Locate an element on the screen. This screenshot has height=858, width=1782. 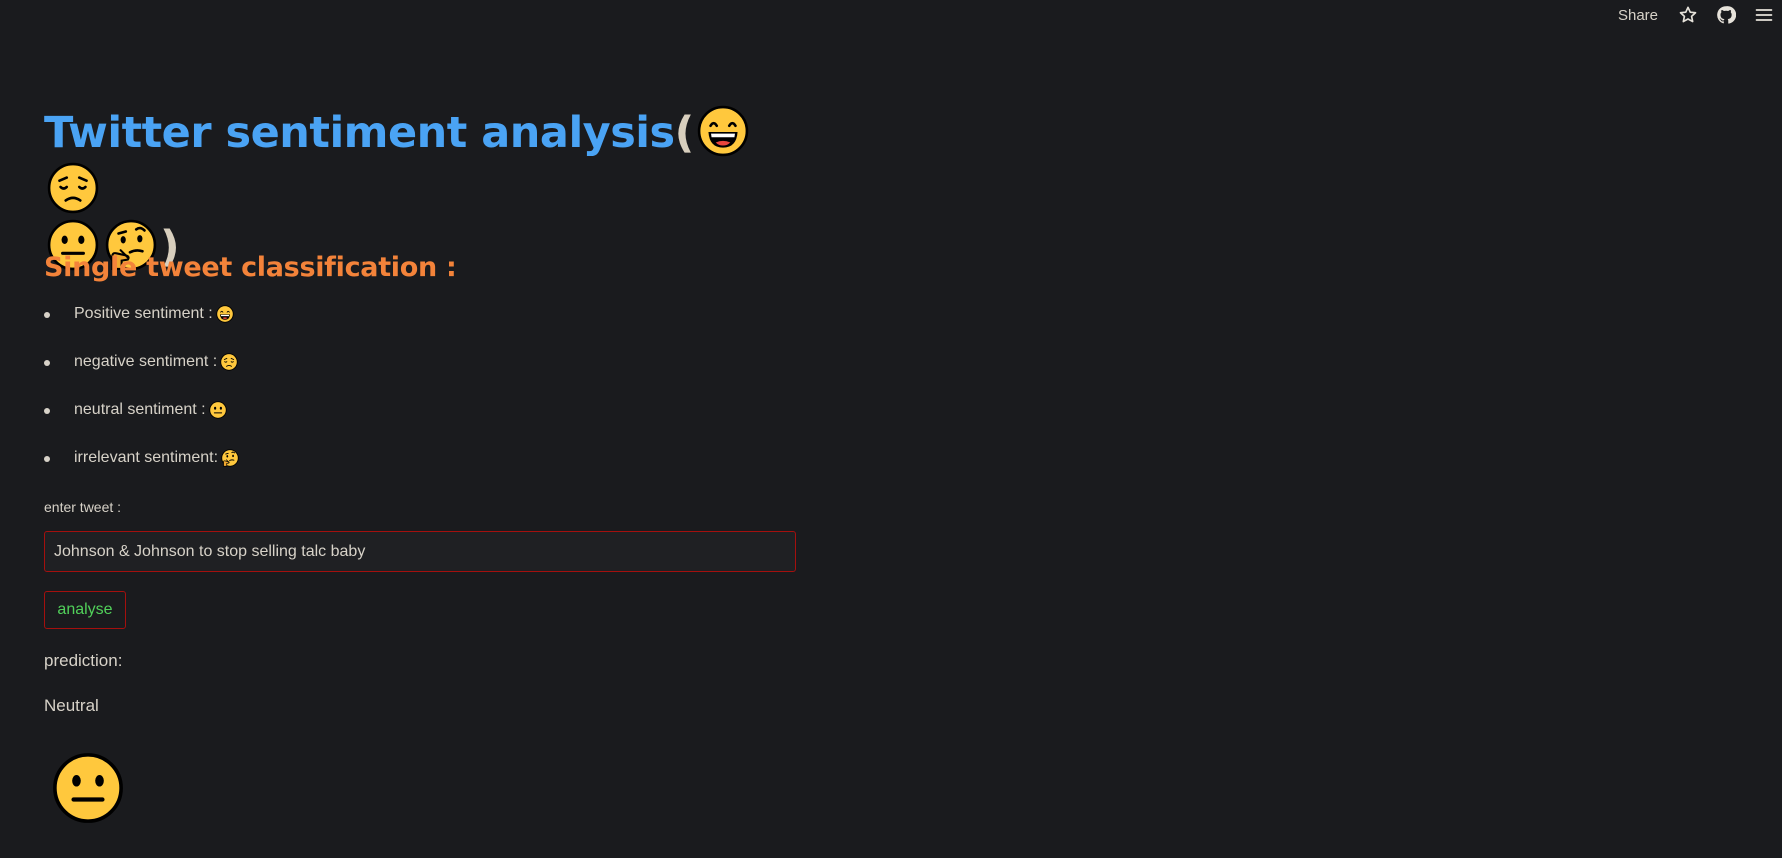
analyse-button: analyse is located at coordinates (85, 610).